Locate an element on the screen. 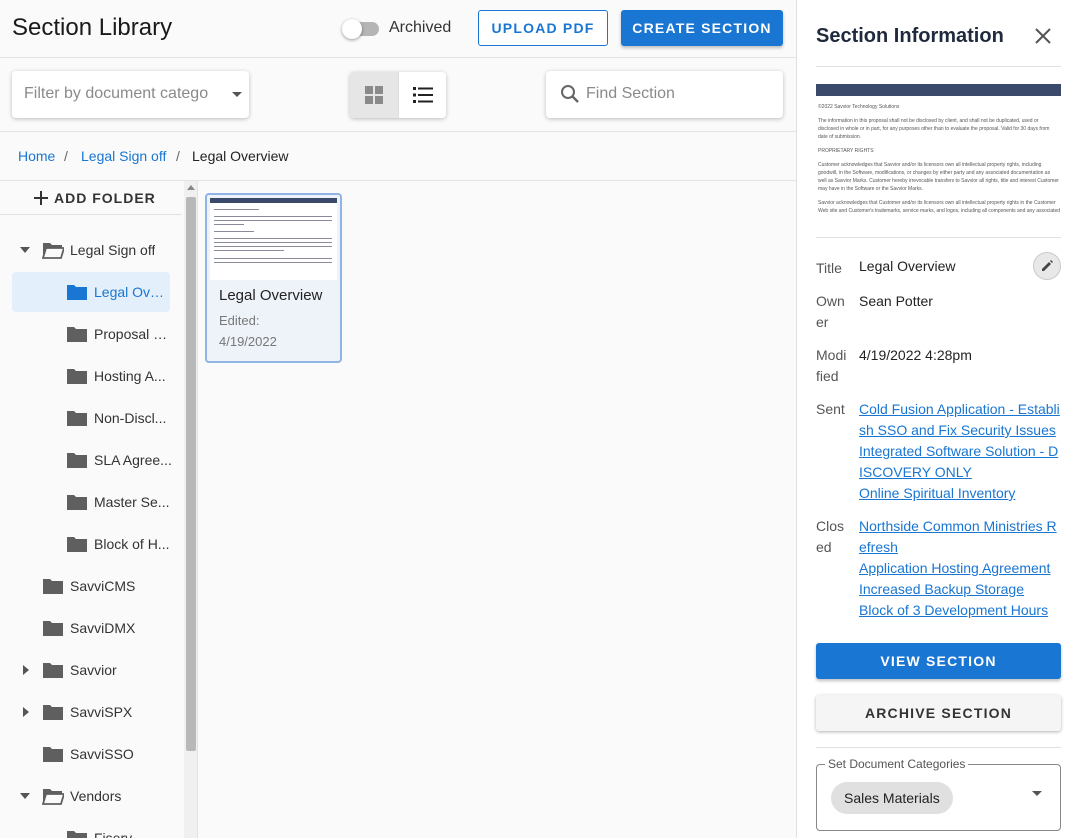 This screenshot has width=1084, height=838. owner-value: Sean Potter is located at coordinates (896, 301).